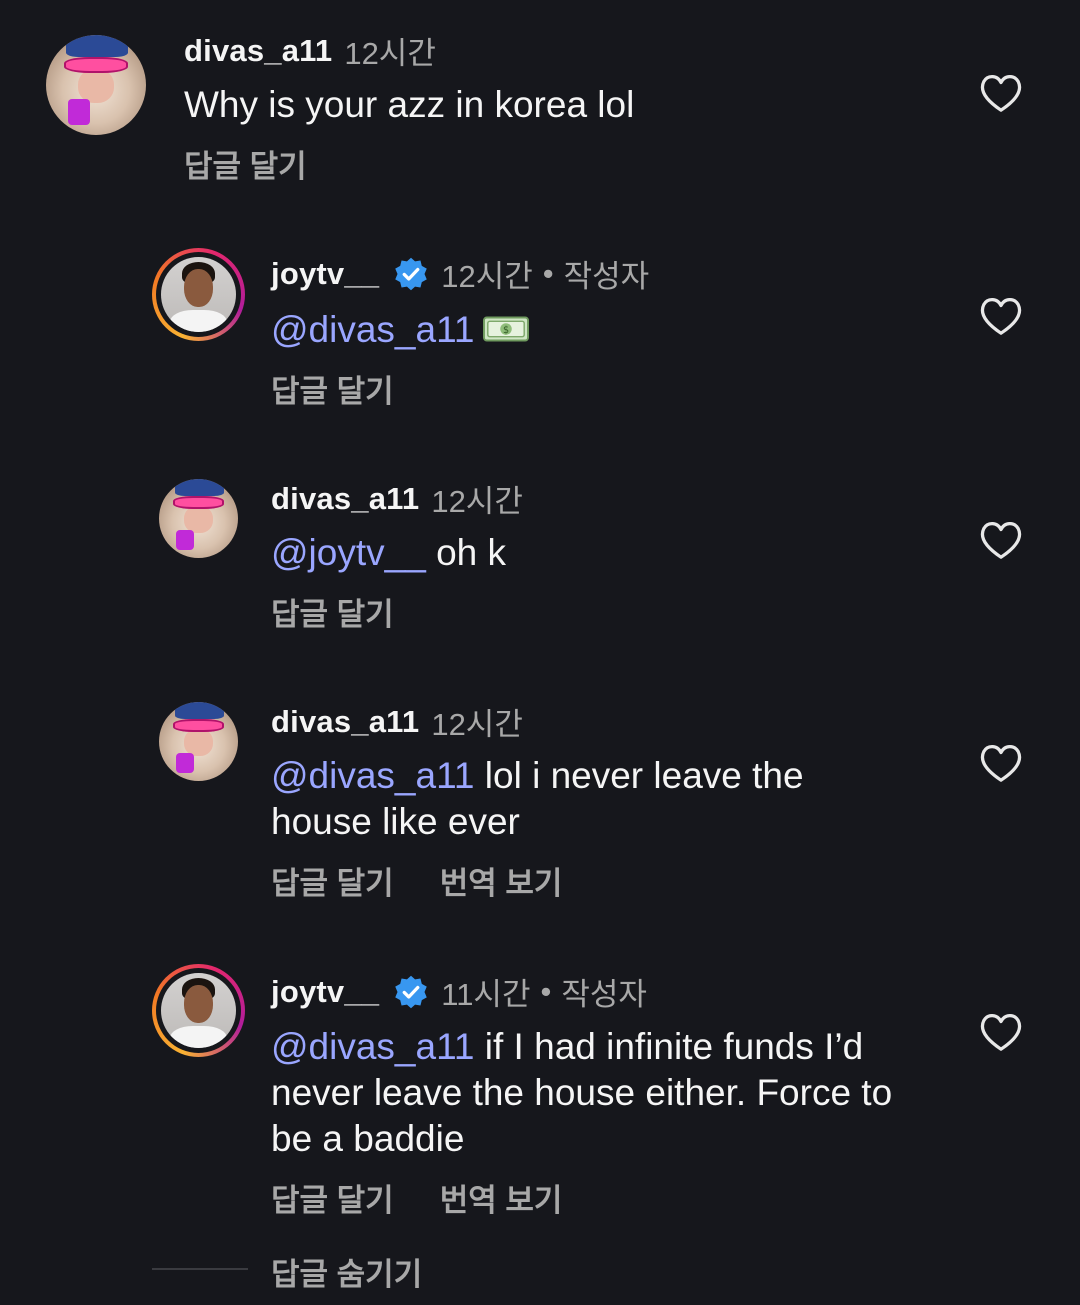  What do you see at coordinates (466, 552) in the screenshot?
I see `comment-text-body: oh k` at bounding box center [466, 552].